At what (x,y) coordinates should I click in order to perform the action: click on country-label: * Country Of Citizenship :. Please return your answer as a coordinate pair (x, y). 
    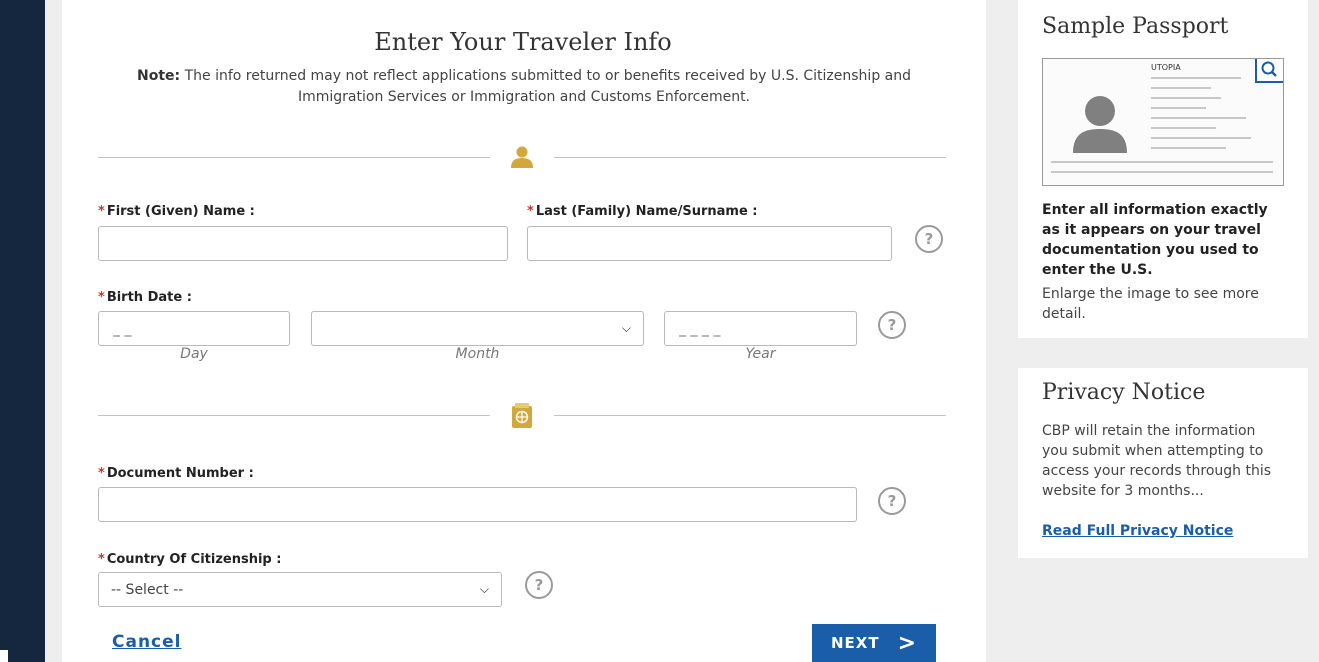
    Looking at the image, I should click on (189, 559).